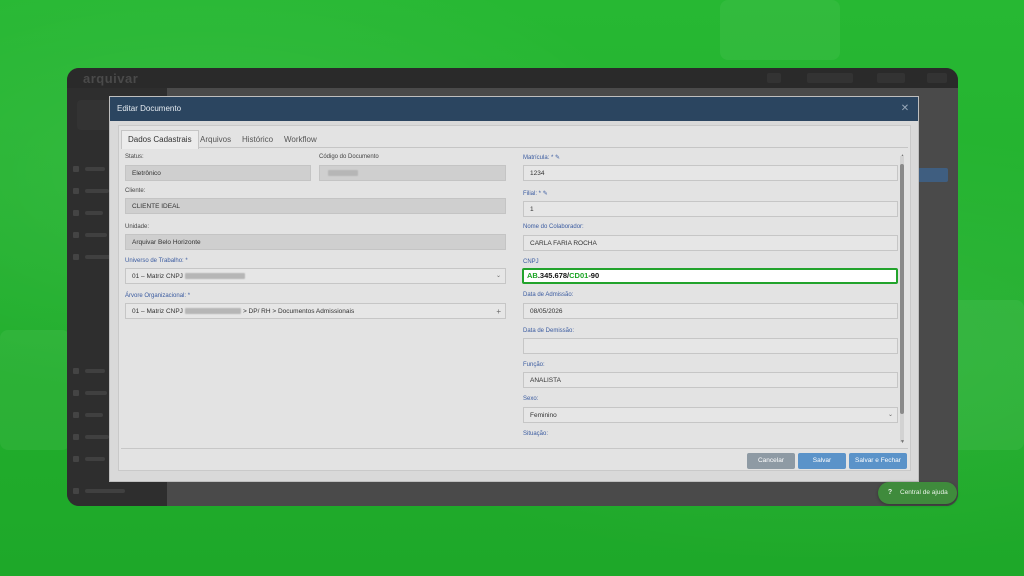 The width and height of the screenshot is (1024, 576). I want to click on admissao-label: Data de Admissão:, so click(548, 295).